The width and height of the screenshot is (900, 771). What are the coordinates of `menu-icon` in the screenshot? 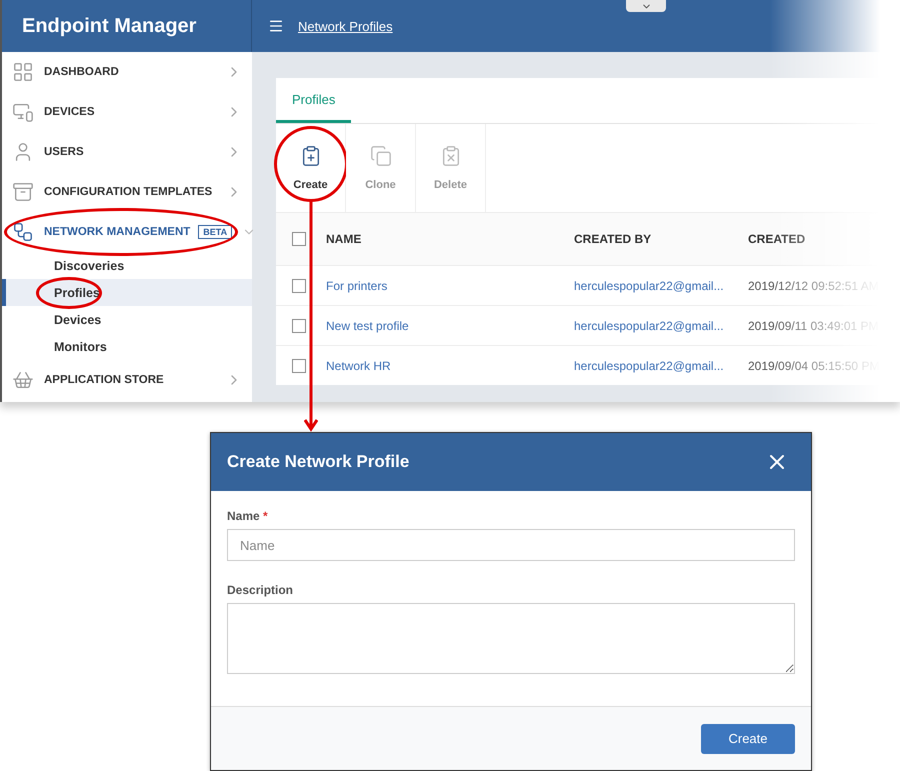 It's located at (276, 26).